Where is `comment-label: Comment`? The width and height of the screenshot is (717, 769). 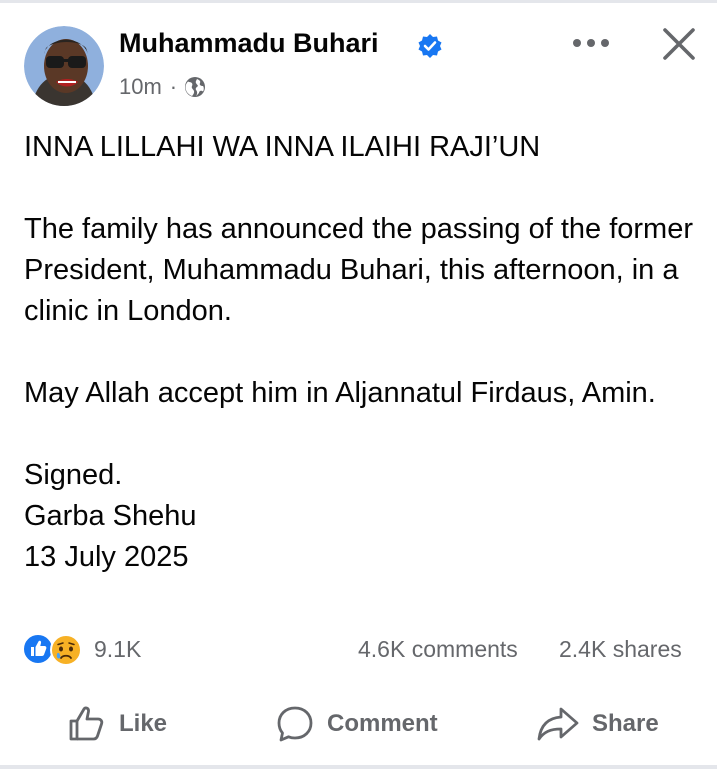
comment-label: Comment is located at coordinates (382, 723).